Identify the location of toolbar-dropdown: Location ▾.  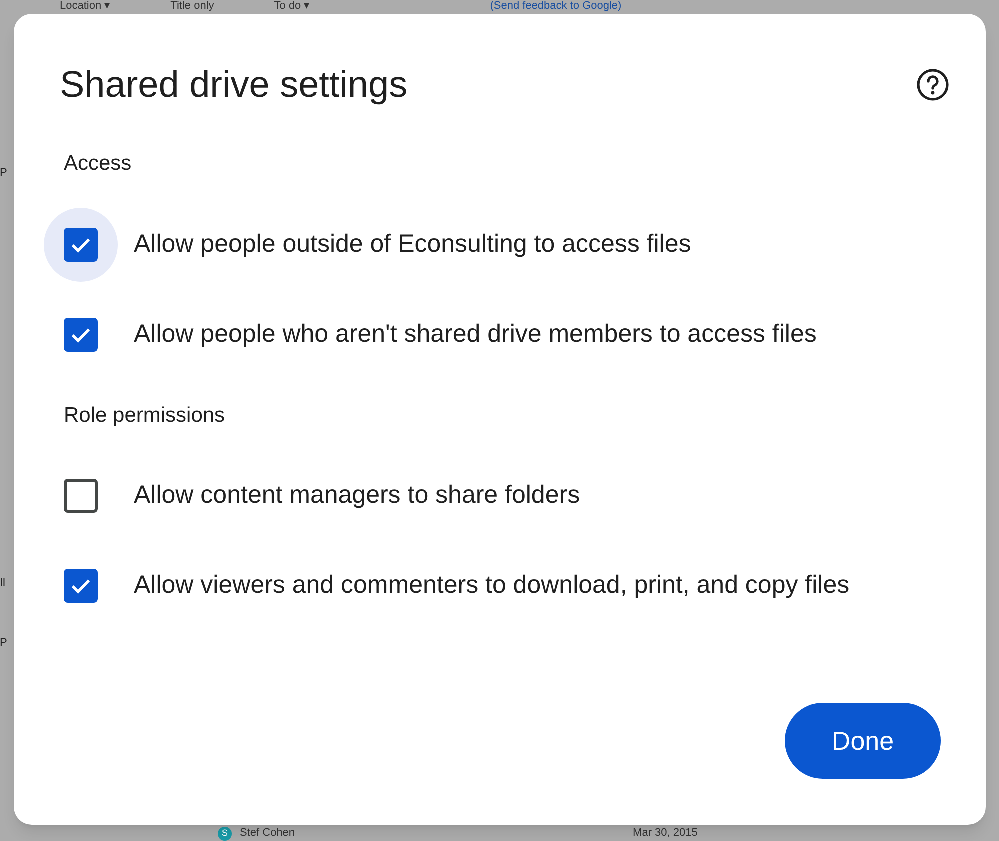
(85, 6).